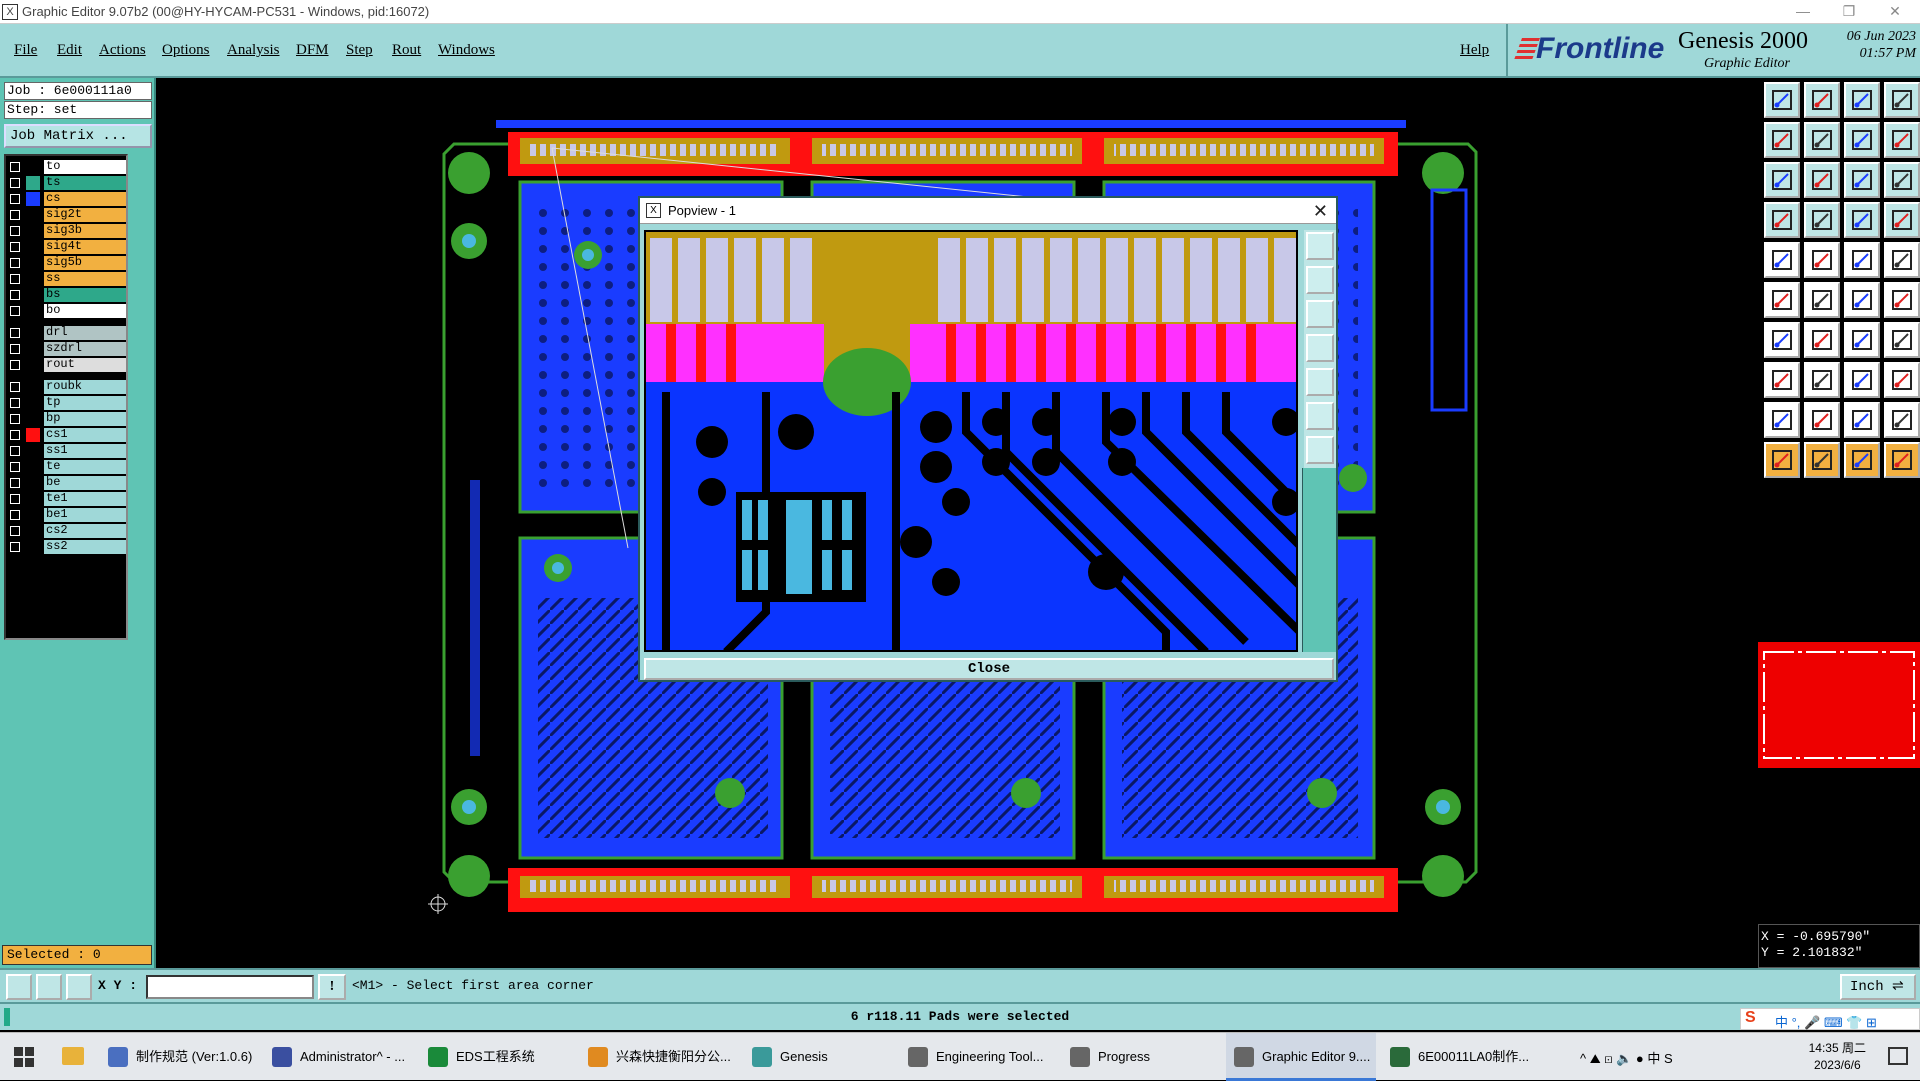 This screenshot has height=1081, width=1920. What do you see at coordinates (1862, 300) in the screenshot?
I see `connect-tool-icon` at bounding box center [1862, 300].